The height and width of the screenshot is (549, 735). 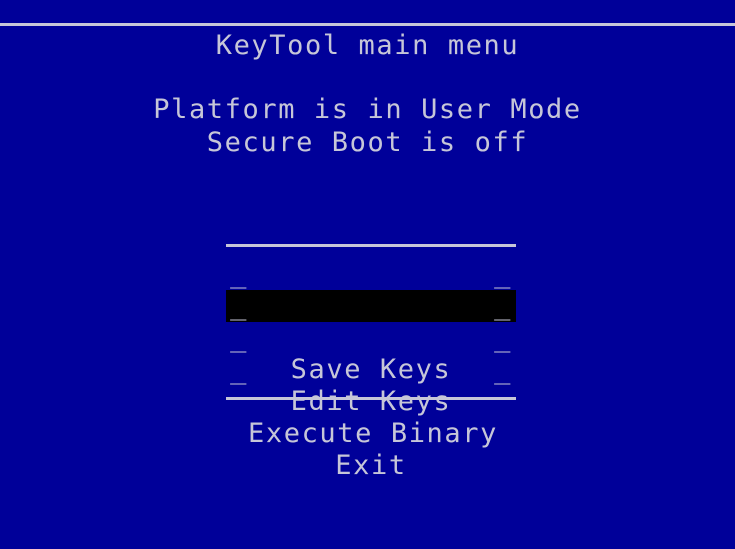 I want to click on header-divider, so click(x=367, y=24).